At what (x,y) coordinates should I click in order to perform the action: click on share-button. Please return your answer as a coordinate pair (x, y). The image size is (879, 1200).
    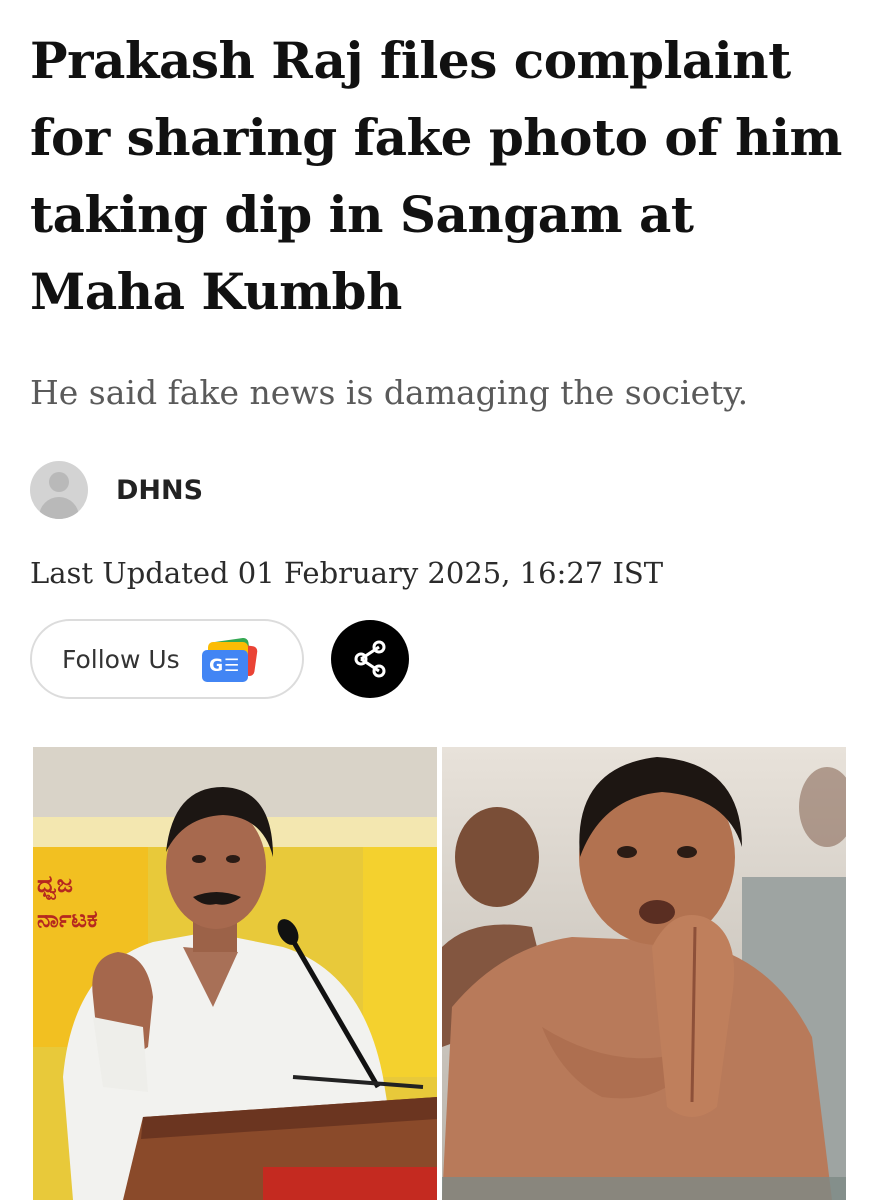
    Looking at the image, I should click on (370, 659).